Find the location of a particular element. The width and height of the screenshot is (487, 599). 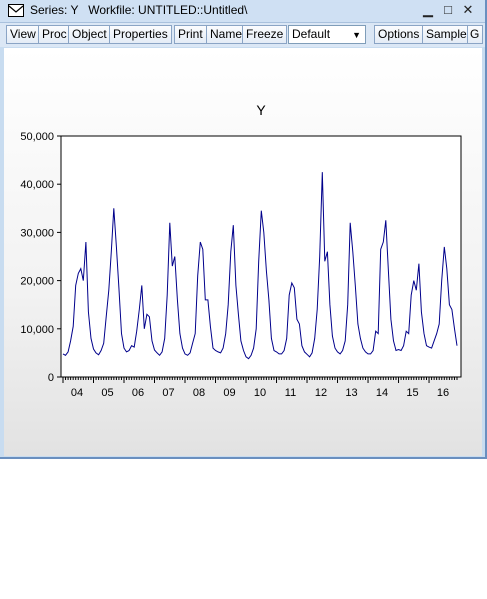

x-tick-label: 08 is located at coordinates (199, 393).